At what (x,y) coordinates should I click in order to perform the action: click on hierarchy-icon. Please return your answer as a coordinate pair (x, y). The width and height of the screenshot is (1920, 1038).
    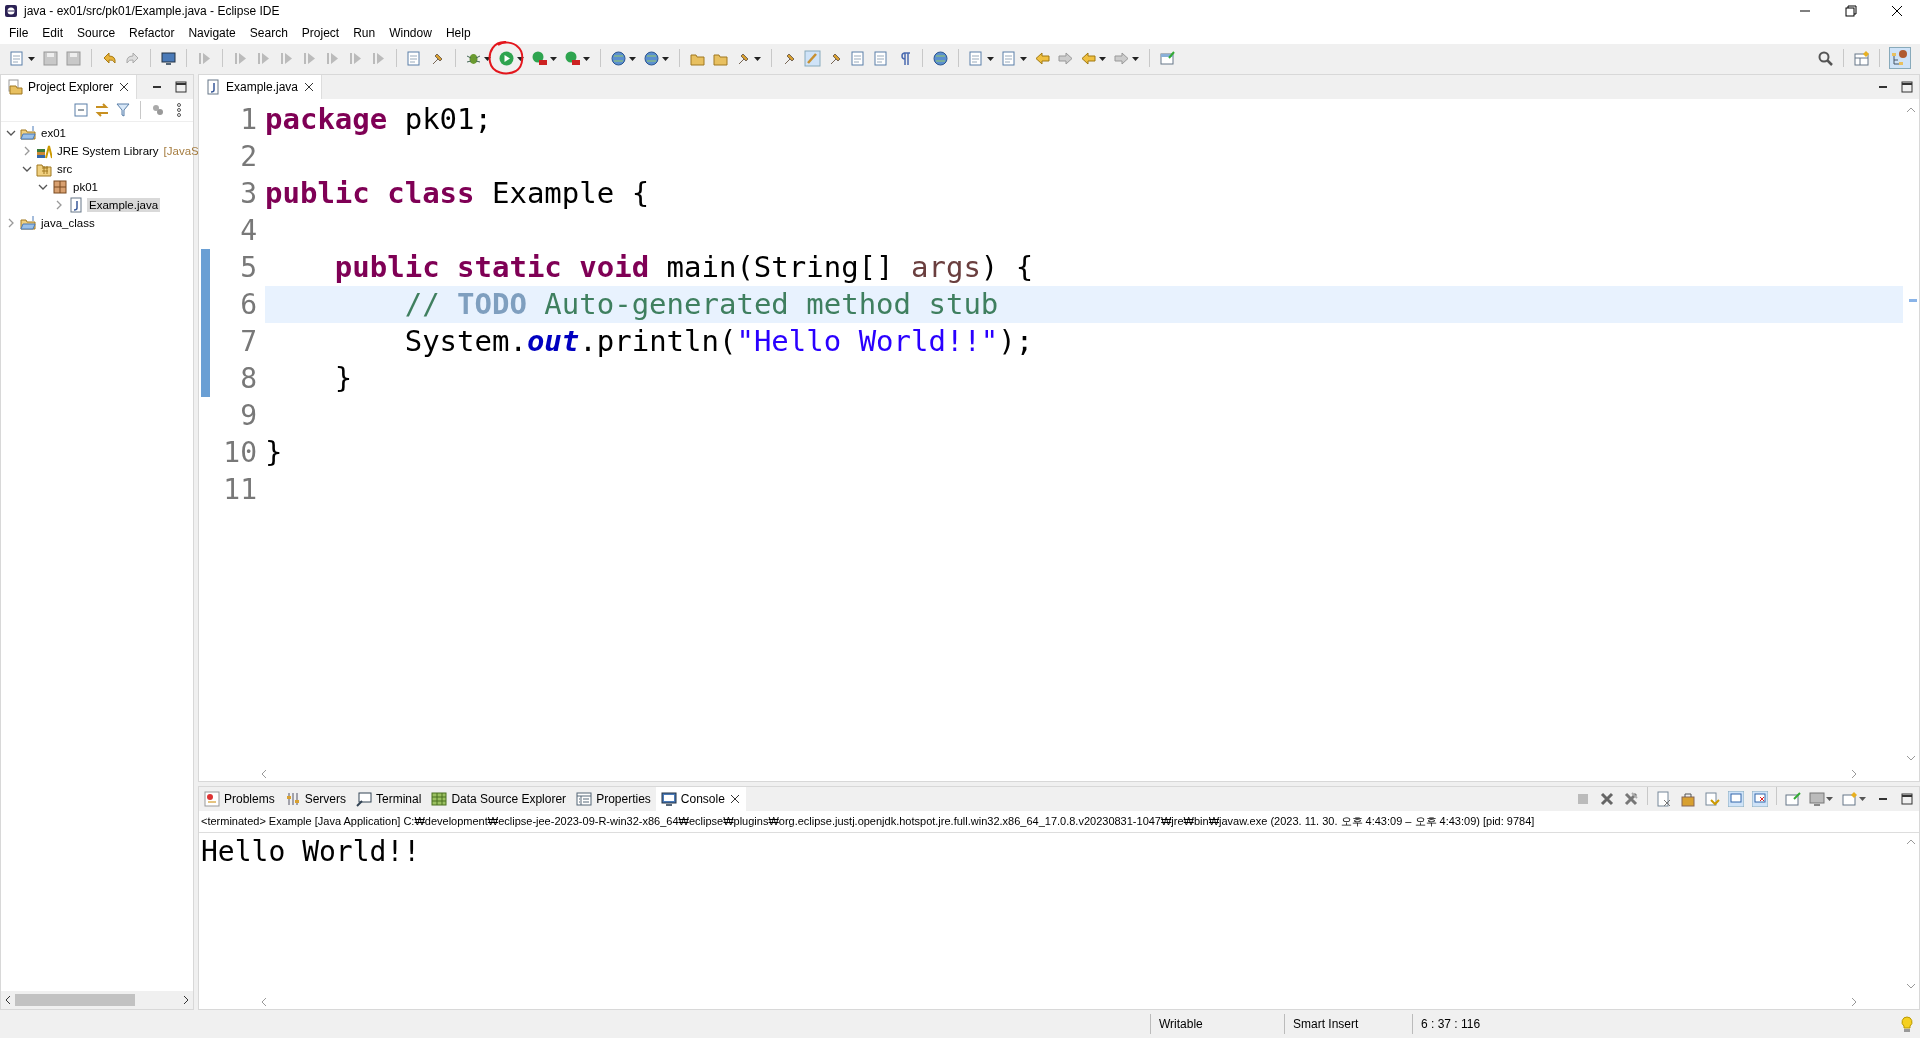
    Looking at the image, I should click on (1900, 58).